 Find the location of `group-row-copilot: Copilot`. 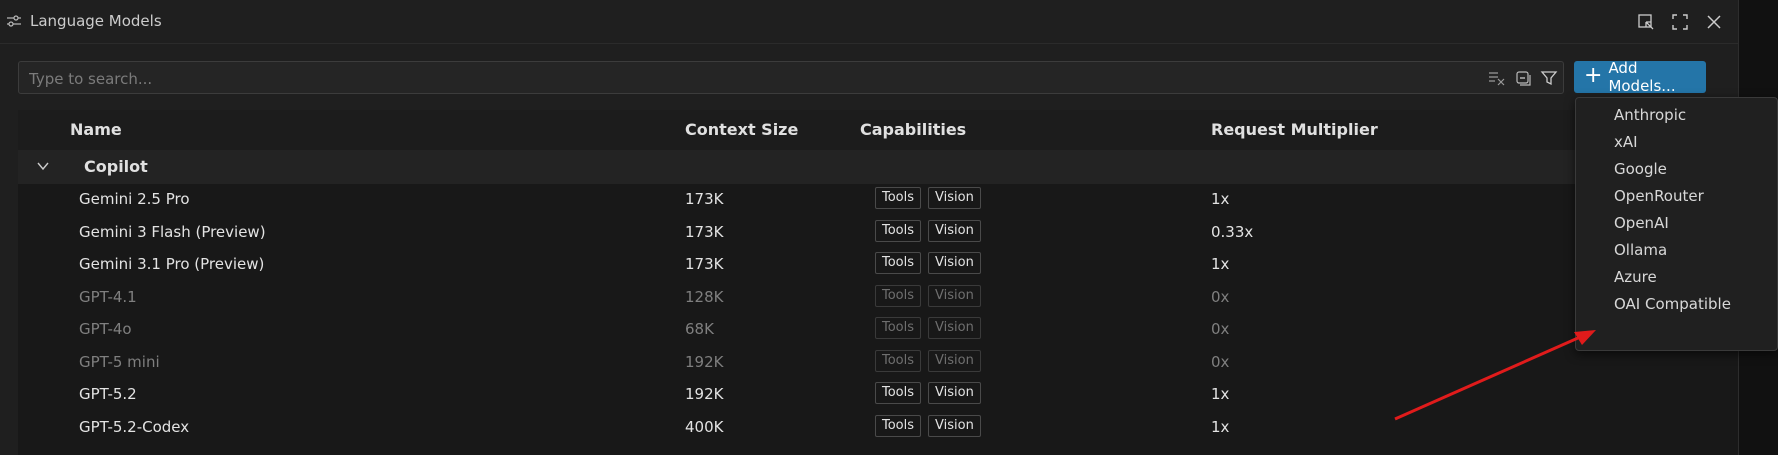

group-row-copilot: Copilot is located at coordinates (878, 167).